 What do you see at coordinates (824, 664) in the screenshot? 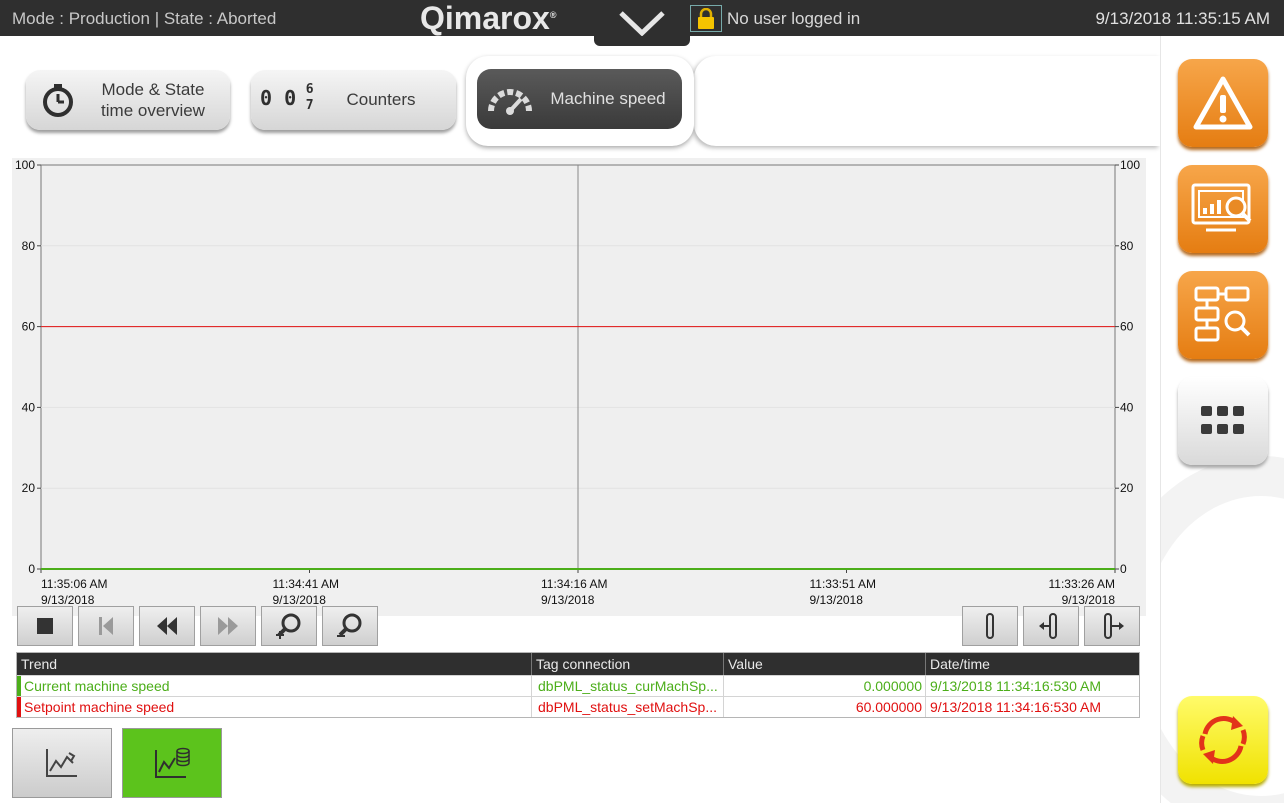
I see `col-header-value: Value` at bounding box center [824, 664].